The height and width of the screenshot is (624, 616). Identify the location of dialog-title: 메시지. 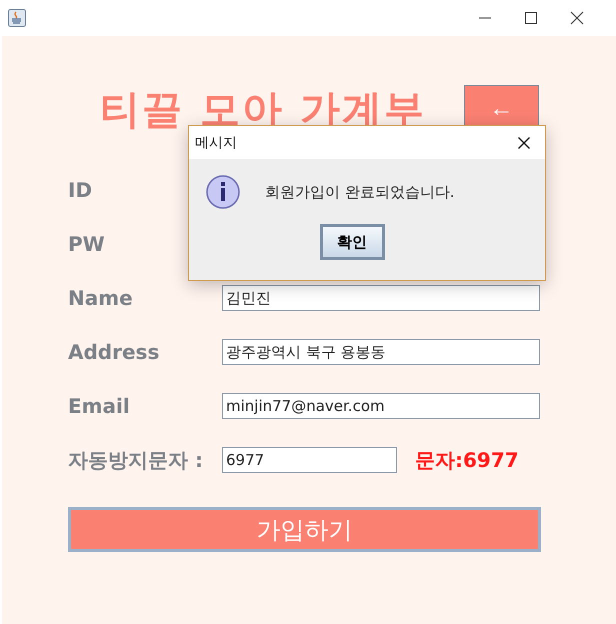
(216, 143).